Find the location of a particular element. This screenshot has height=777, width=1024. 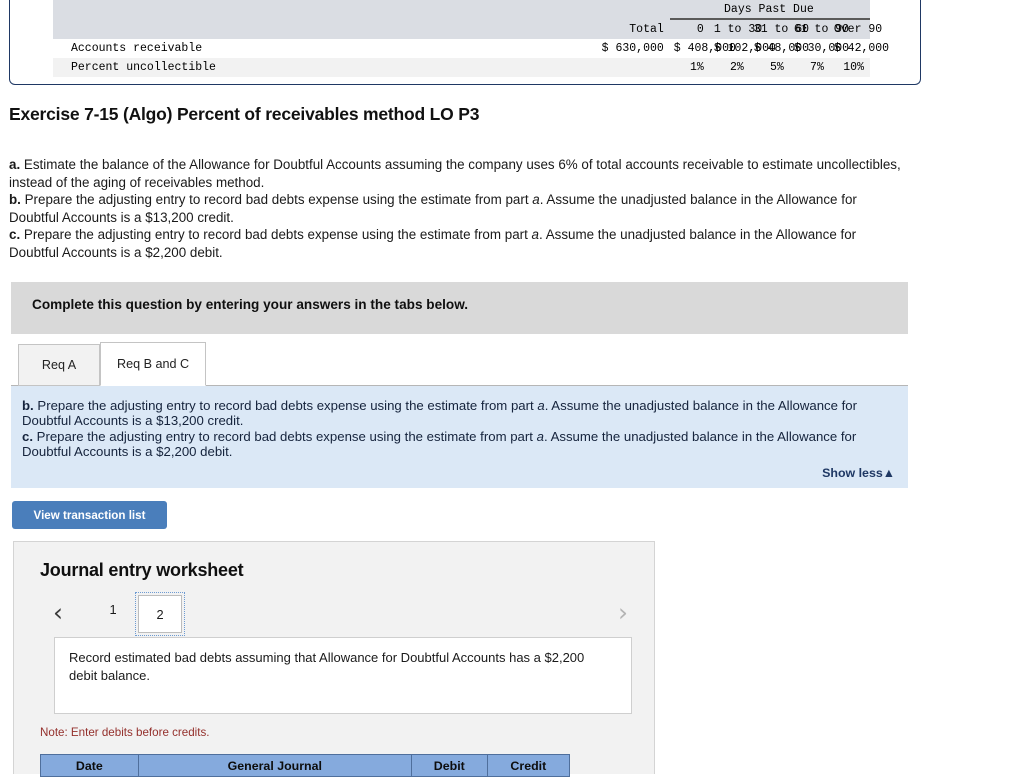

aging-col-header-over-90: Over 90 is located at coordinates (855, 29).